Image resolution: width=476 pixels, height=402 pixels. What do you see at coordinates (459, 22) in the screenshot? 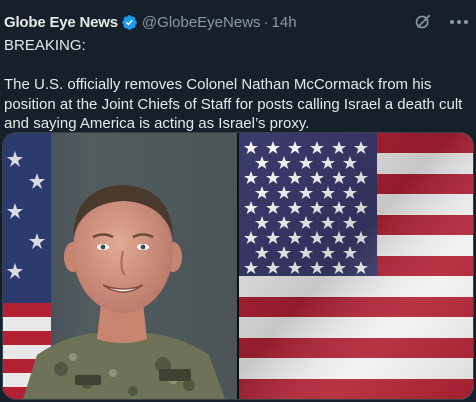
I see `more-options-icon` at bounding box center [459, 22].